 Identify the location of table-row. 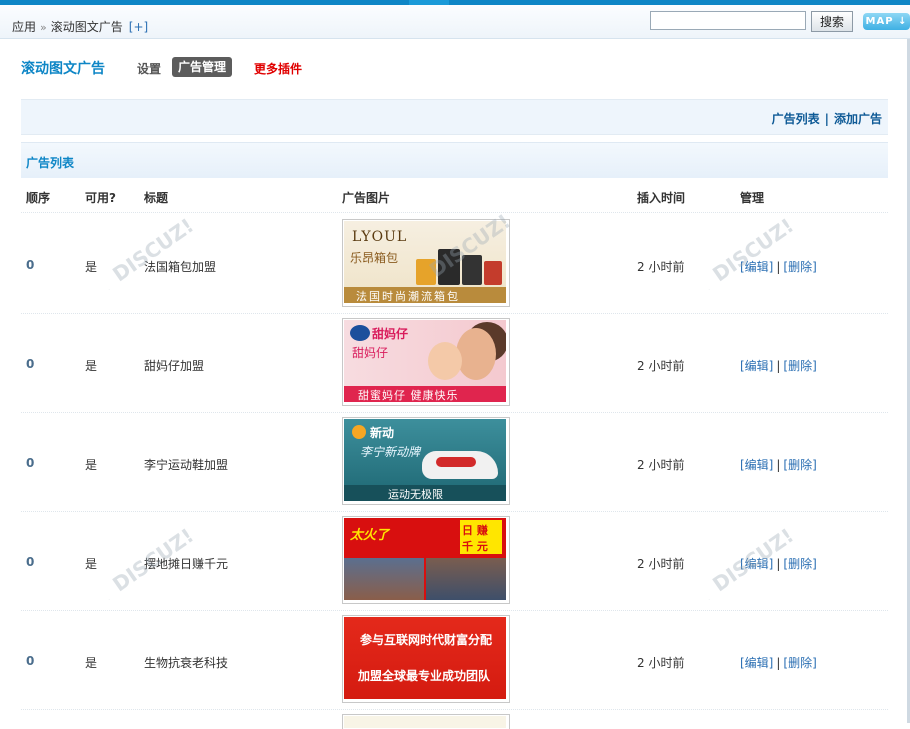
(454, 719).